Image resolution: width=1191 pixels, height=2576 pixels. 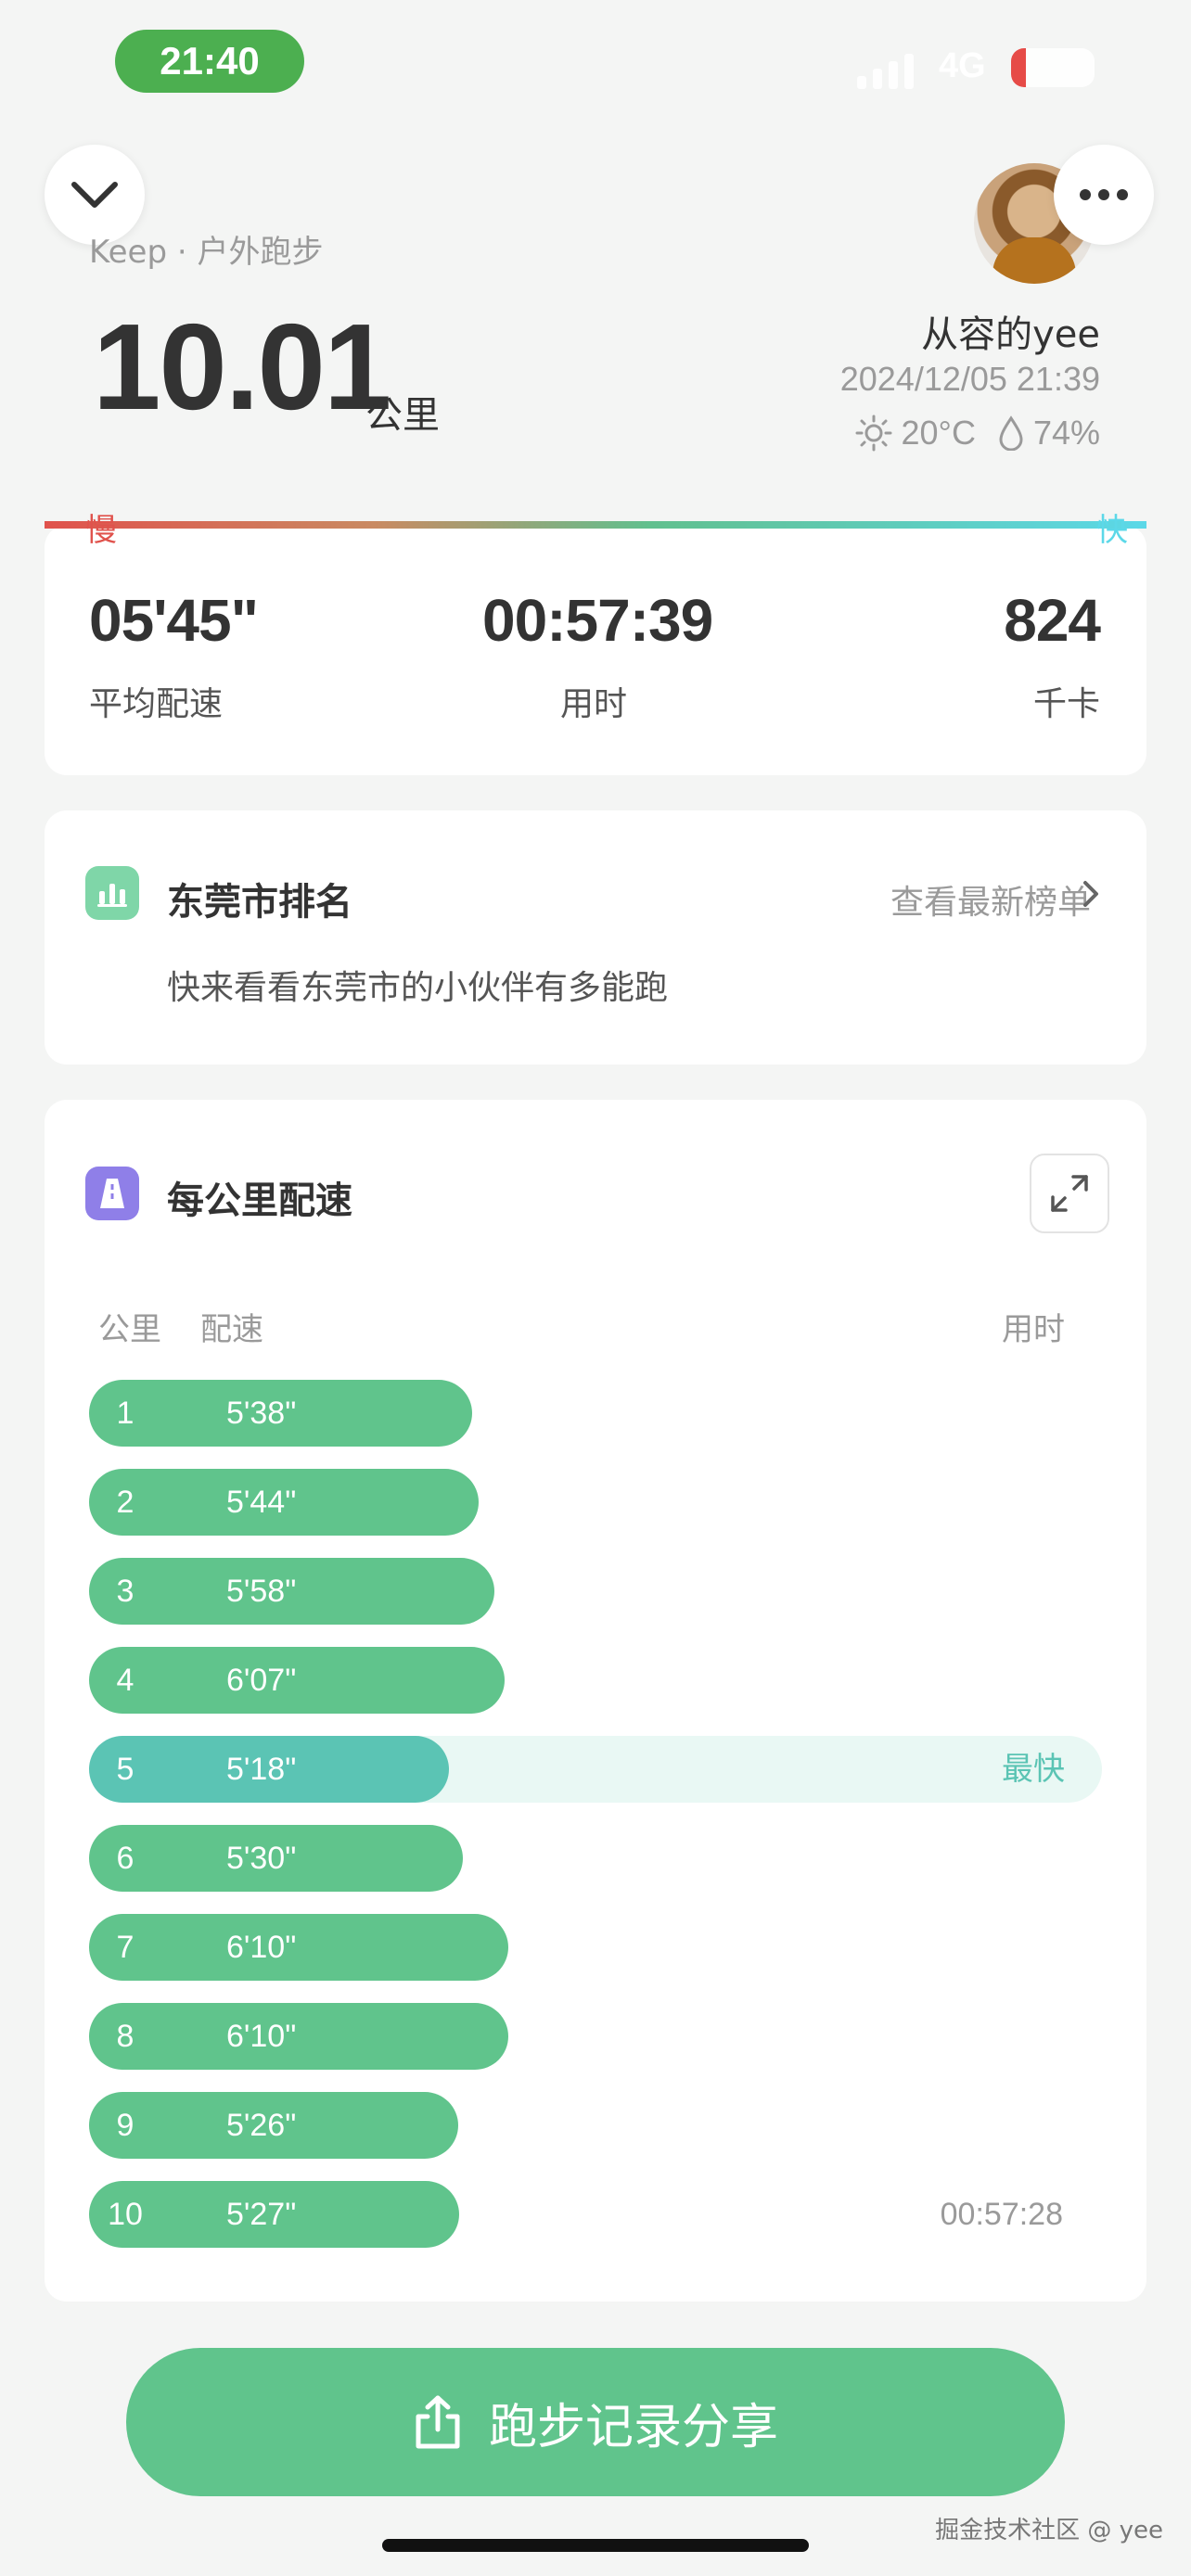 I want to click on split-km: 3, so click(x=125, y=1592).